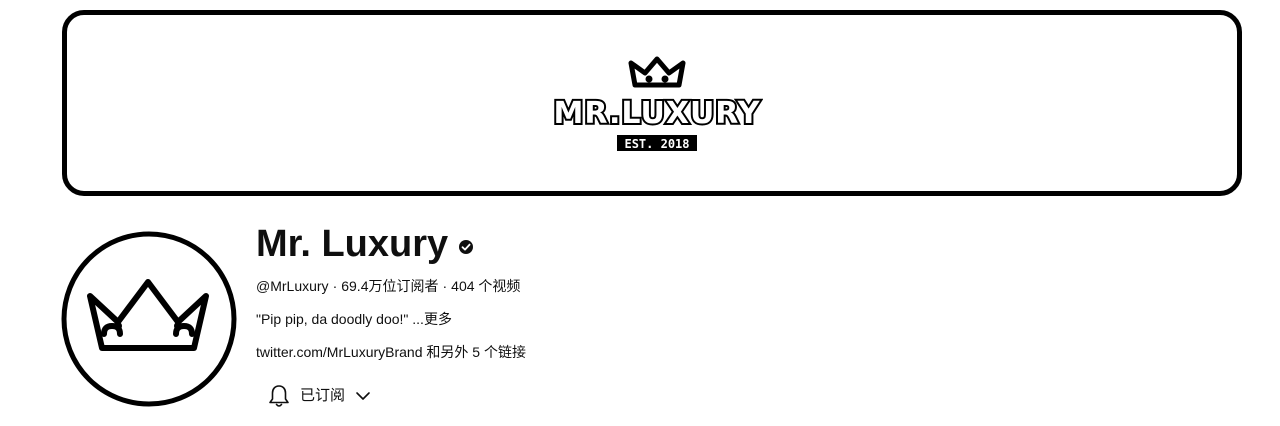 The height and width of the screenshot is (426, 1280). Describe the element at coordinates (636, 286) in the screenshot. I see `channel-meta: @MrLuxury · 69.4万位订阅者 · 404 个视频` at that location.